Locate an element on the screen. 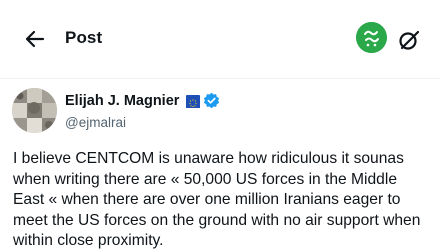 The image size is (440, 252). eu-flag-icon is located at coordinates (193, 101).